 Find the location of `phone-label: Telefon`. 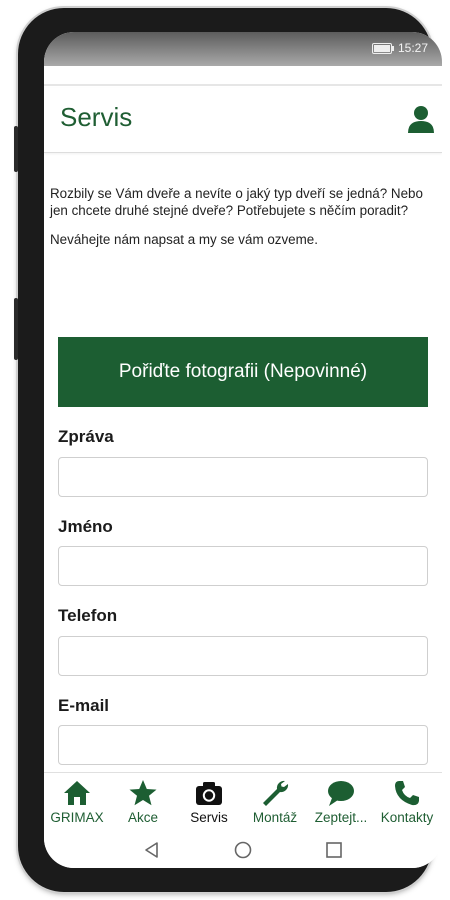

phone-label: Telefon is located at coordinates (88, 615).